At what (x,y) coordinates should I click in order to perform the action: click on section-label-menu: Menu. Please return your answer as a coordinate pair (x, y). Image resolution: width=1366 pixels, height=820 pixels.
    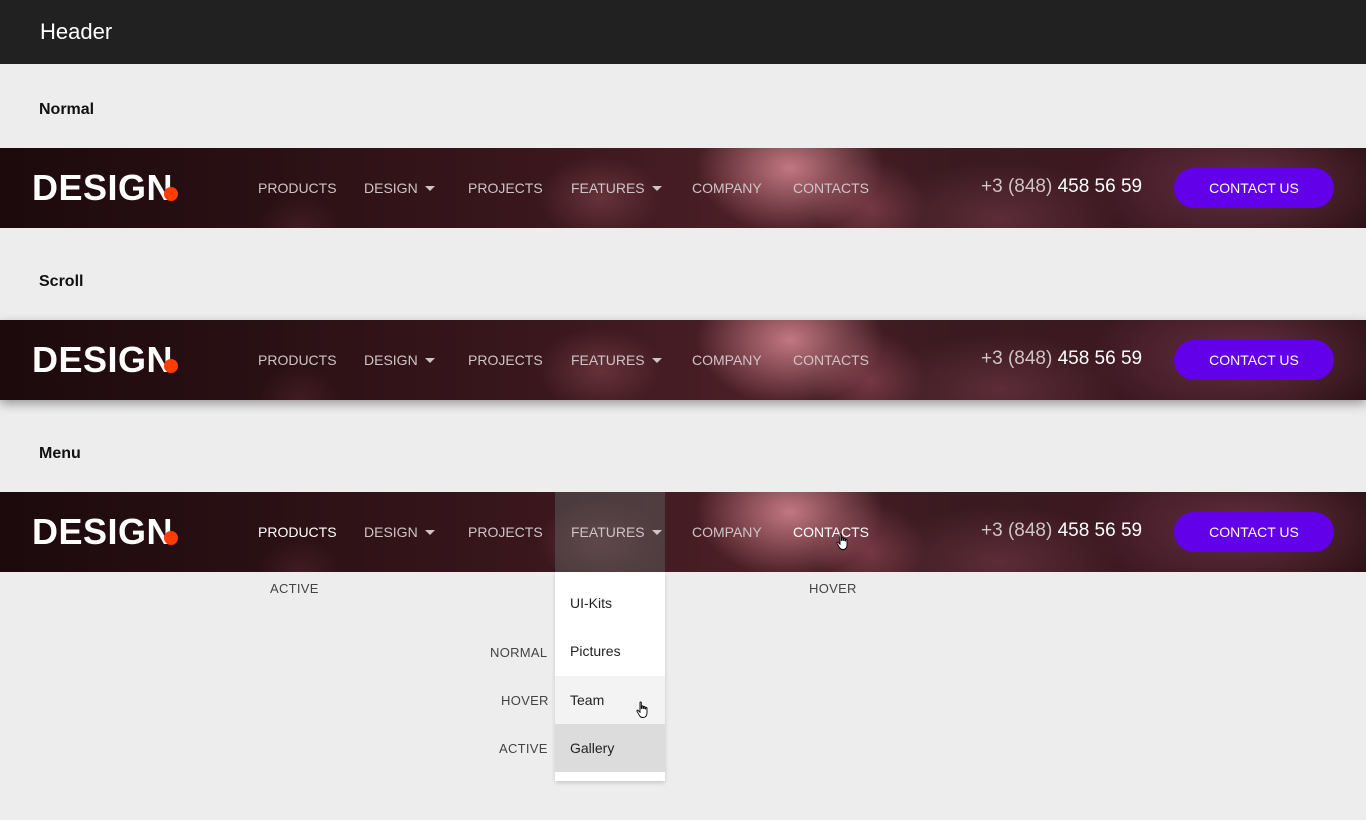
    Looking at the image, I should click on (60, 453).